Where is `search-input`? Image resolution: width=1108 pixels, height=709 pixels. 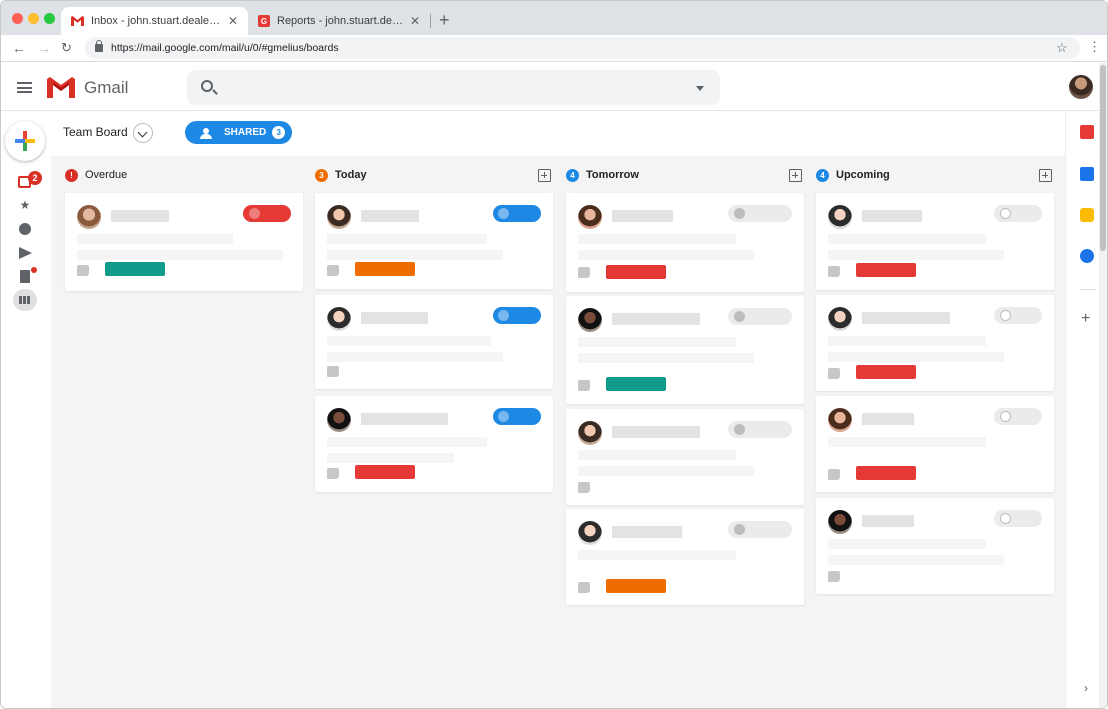
search-input is located at coordinates (453, 87).